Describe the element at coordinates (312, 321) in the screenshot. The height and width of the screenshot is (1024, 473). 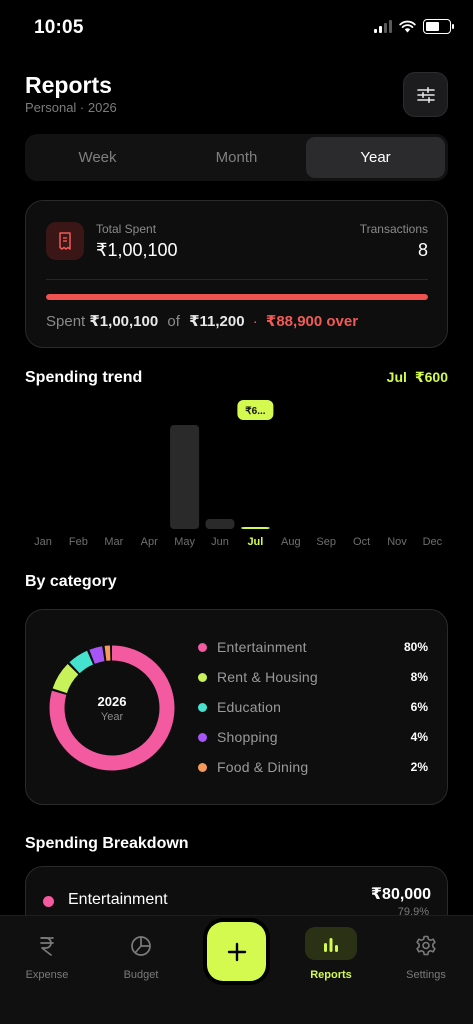
I see `over-budget-text: ₹88,900 over` at that location.